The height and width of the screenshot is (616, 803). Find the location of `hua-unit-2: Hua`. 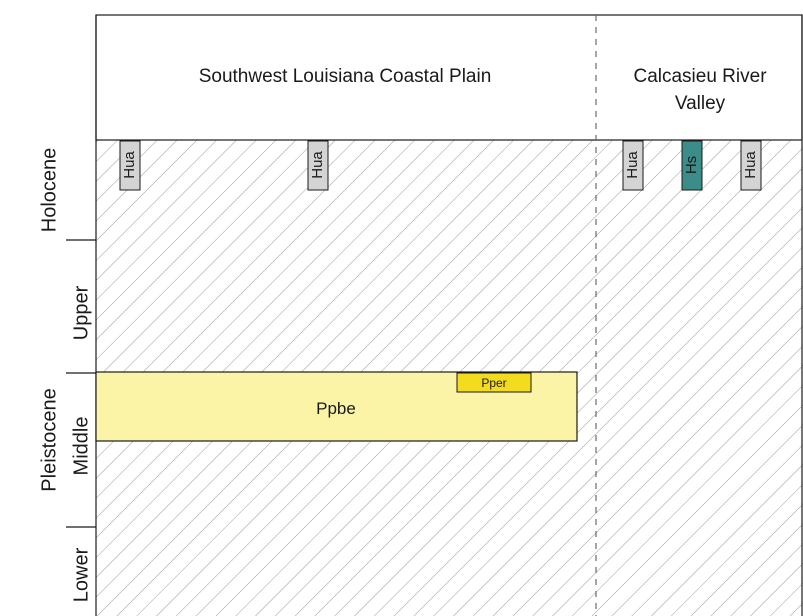

hua-unit-2: Hua is located at coordinates (318, 165).